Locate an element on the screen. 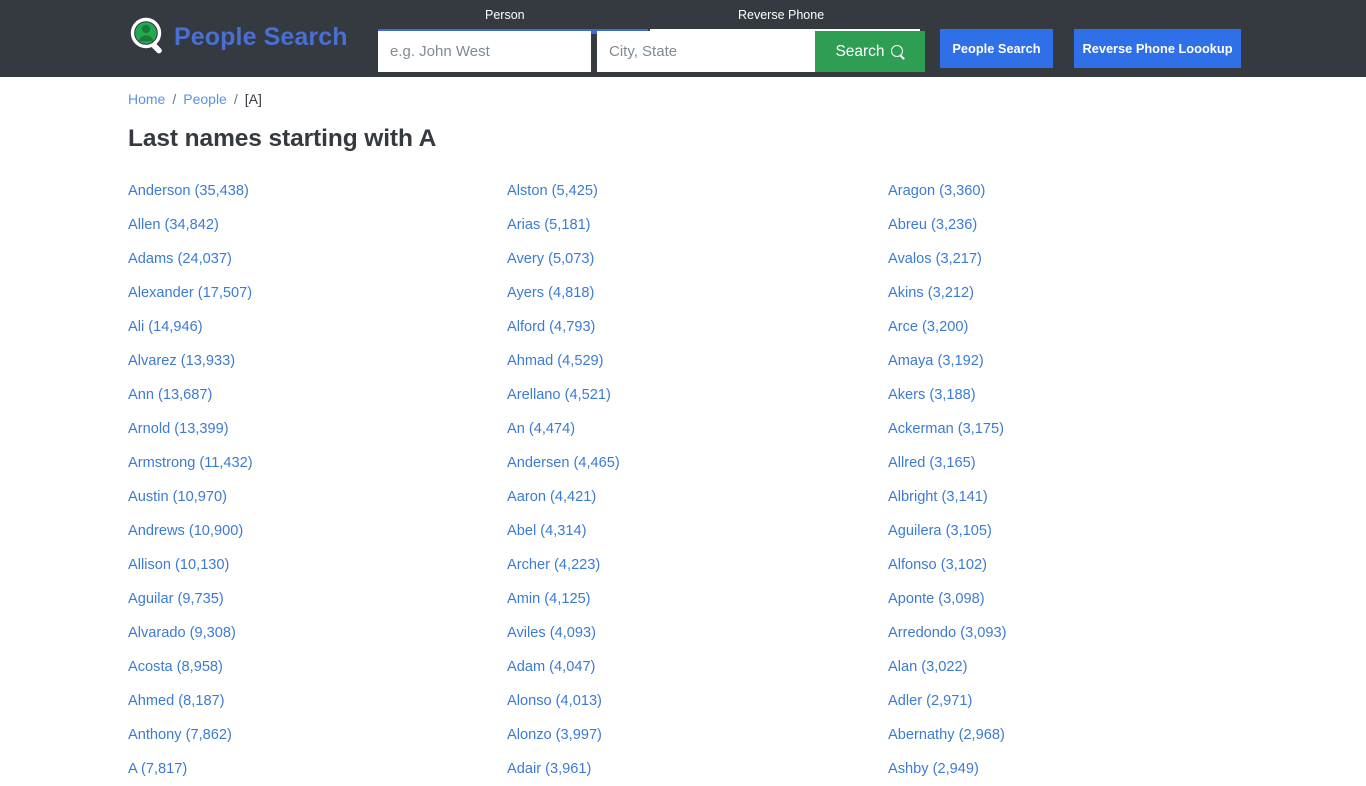  surname-link: Albright (3,141) is located at coordinates (1077, 497).